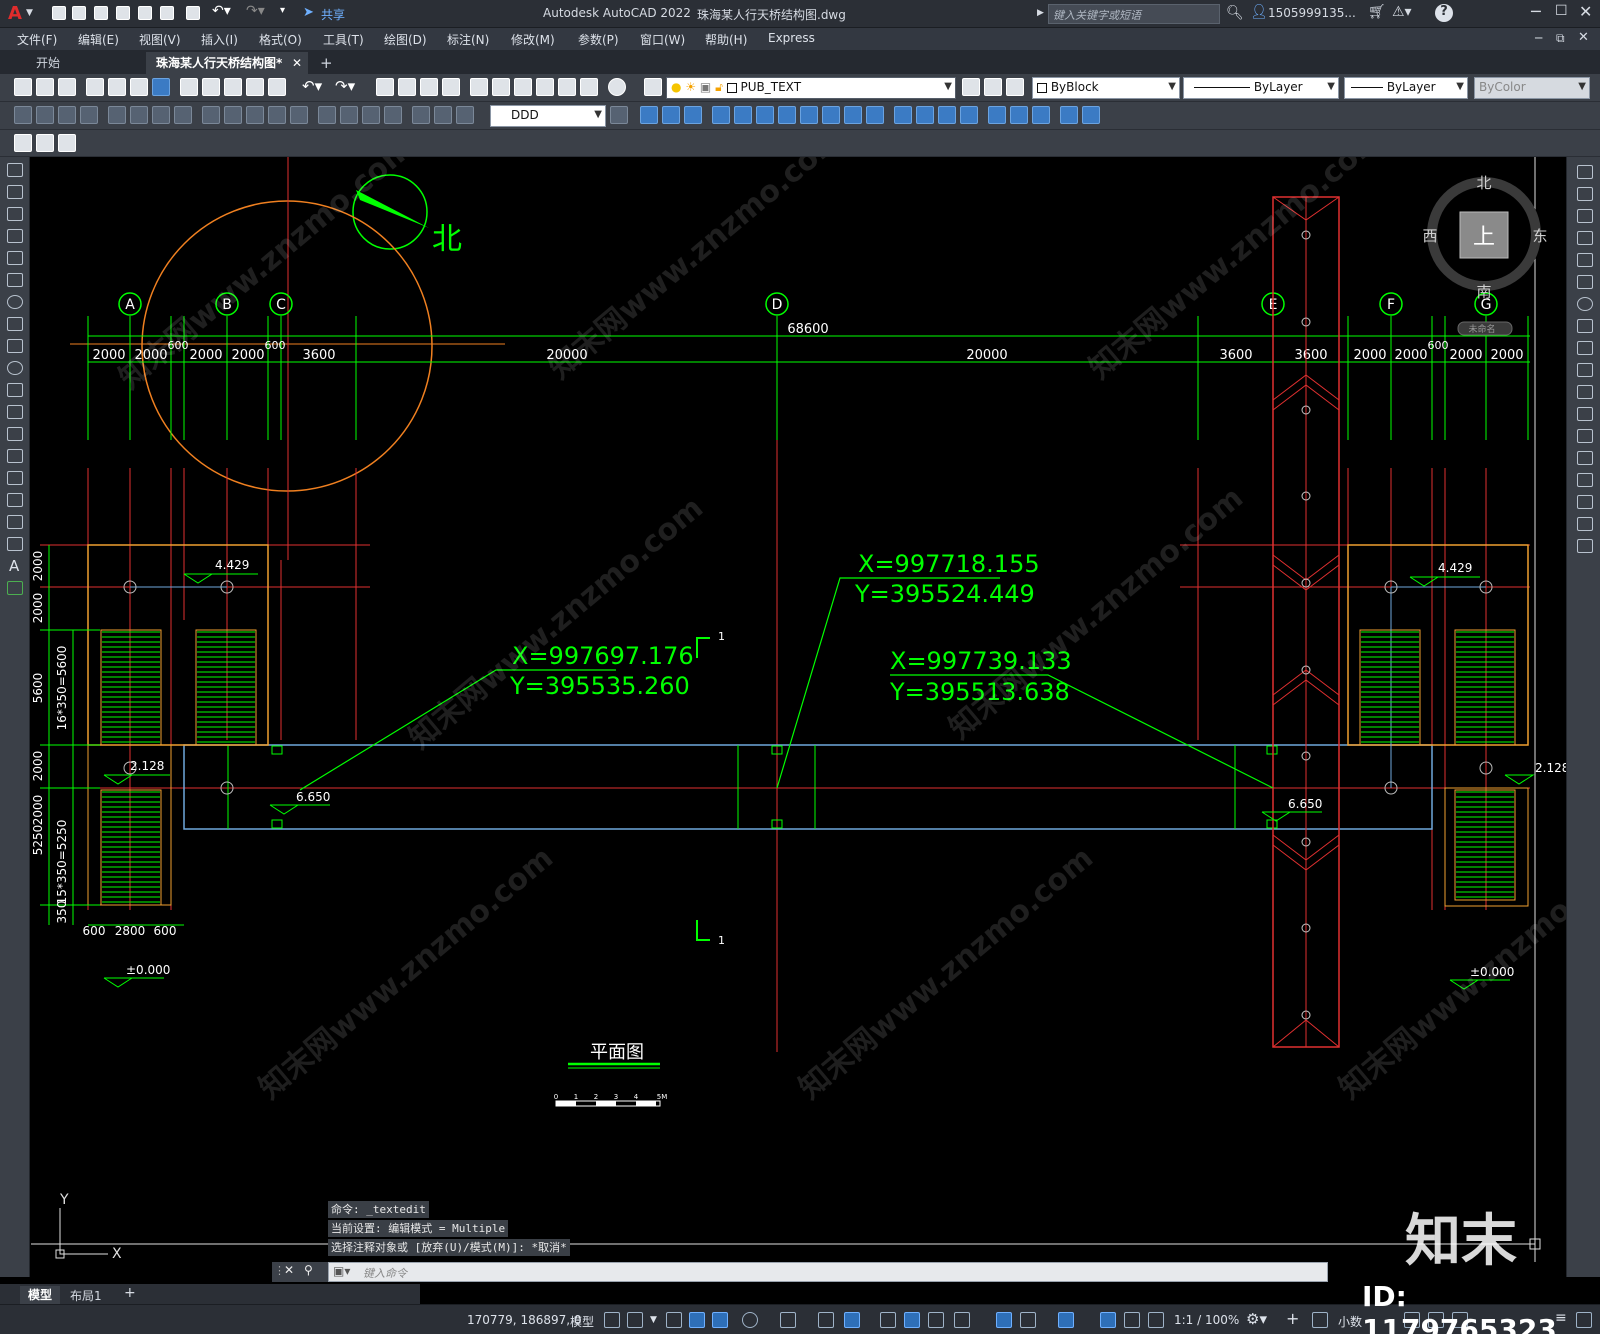  Describe the element at coordinates (79, 13) in the screenshot. I see `open-file-icon` at that location.